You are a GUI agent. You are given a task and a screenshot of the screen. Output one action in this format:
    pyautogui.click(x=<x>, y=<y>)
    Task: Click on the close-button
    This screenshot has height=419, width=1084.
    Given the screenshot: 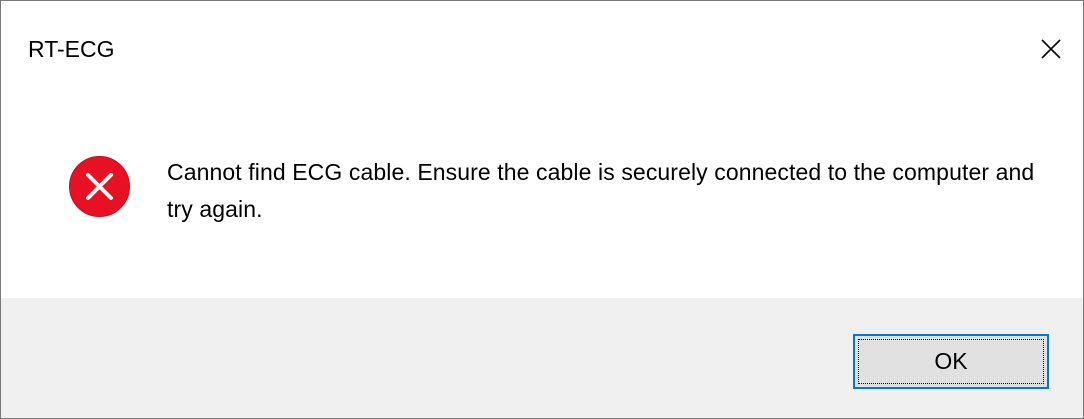 What is the action you would take?
    pyautogui.click(x=1051, y=49)
    